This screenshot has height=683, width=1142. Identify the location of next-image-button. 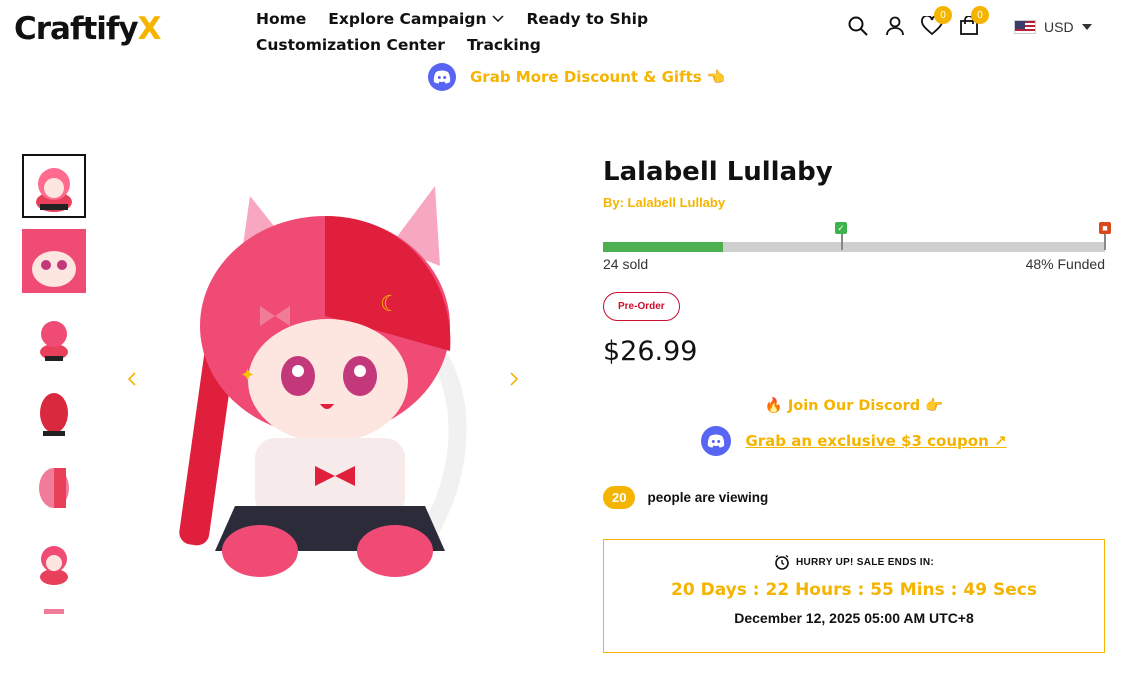
(514, 381).